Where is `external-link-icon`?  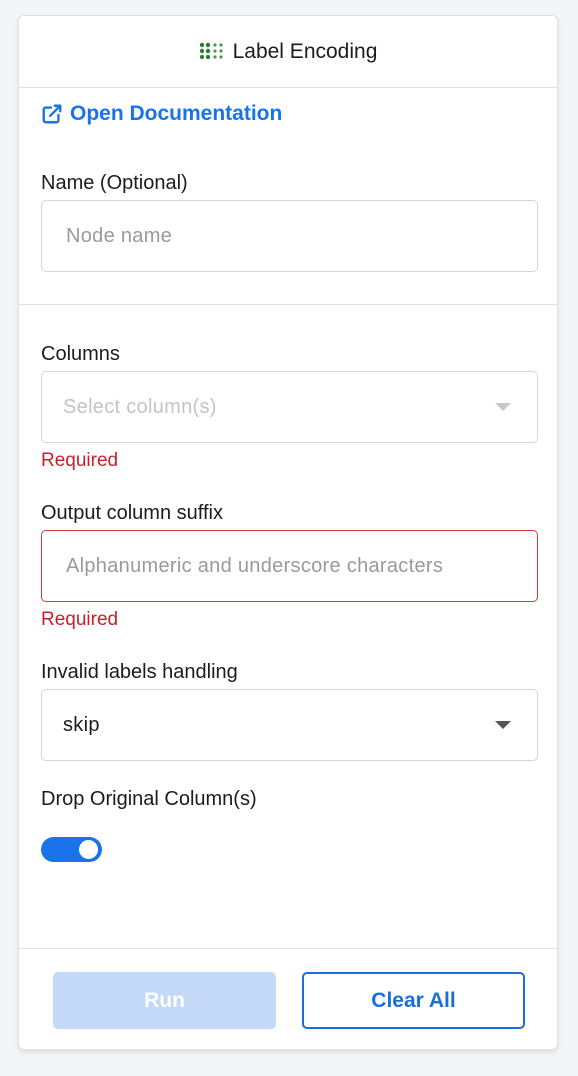 external-link-icon is located at coordinates (52, 114).